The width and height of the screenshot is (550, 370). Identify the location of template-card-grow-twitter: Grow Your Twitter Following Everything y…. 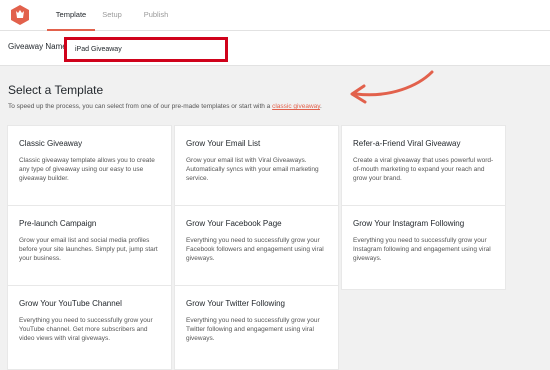
(256, 327).